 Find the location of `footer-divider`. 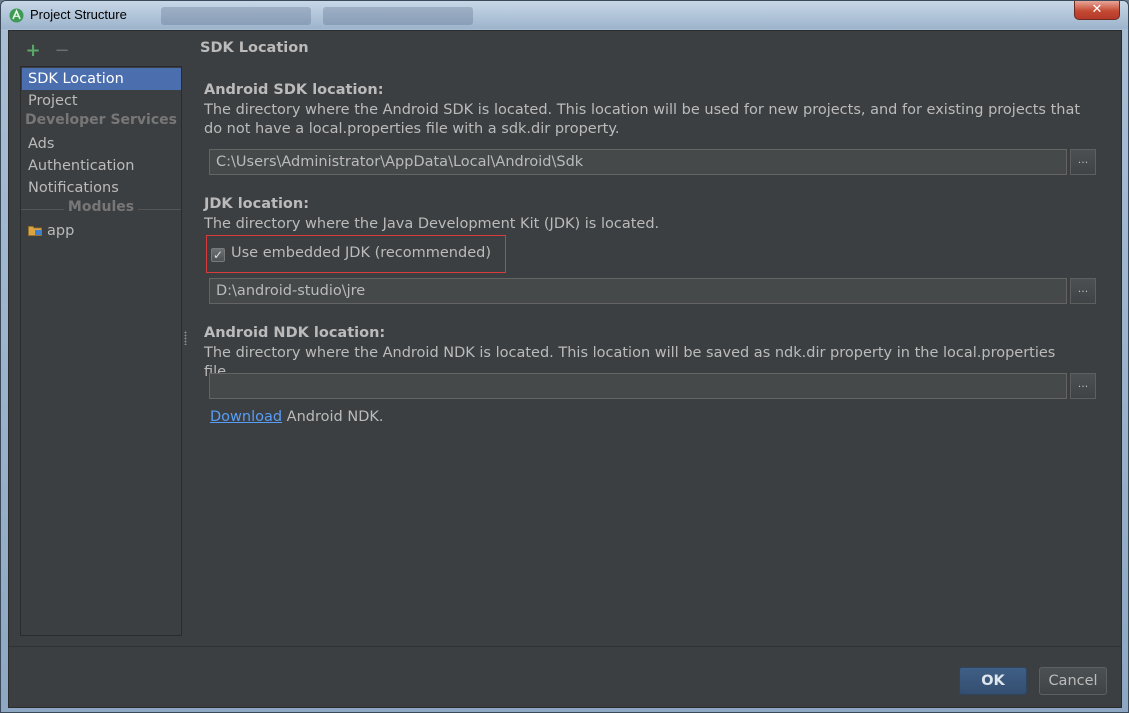

footer-divider is located at coordinates (565, 646).